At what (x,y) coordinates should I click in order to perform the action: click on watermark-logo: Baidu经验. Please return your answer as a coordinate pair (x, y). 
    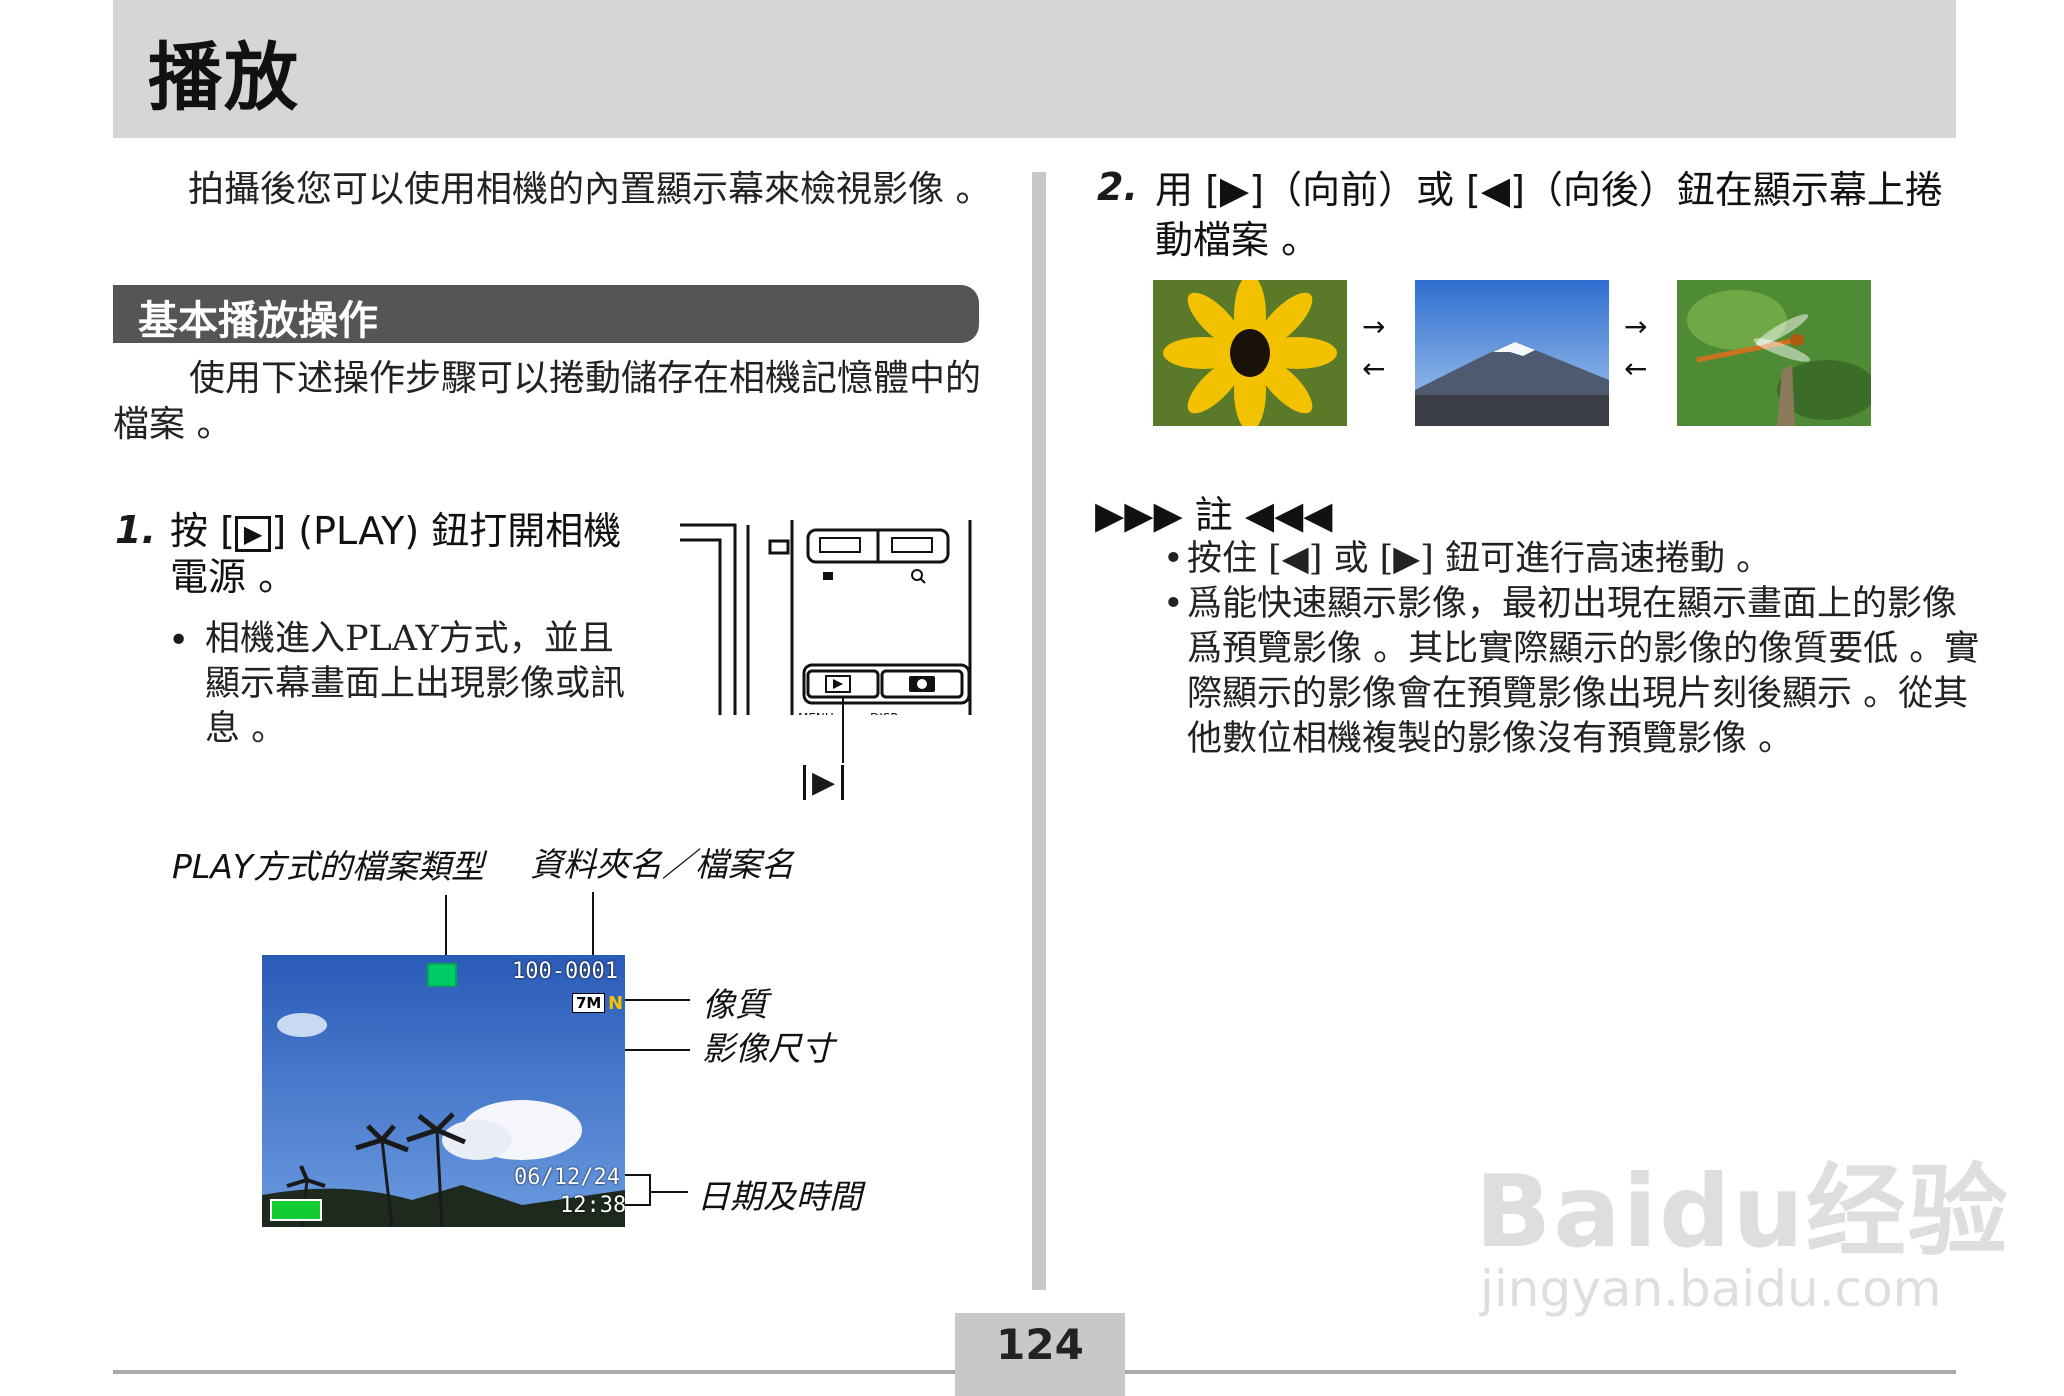
    Looking at the image, I should click on (1742, 1211).